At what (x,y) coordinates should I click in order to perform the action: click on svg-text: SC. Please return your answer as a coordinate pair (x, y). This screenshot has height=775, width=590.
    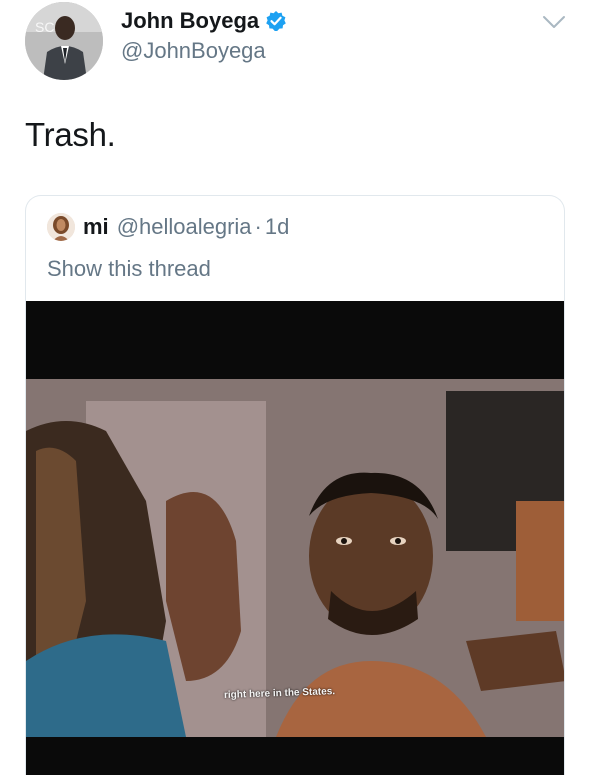
    Looking at the image, I should click on (44, 27).